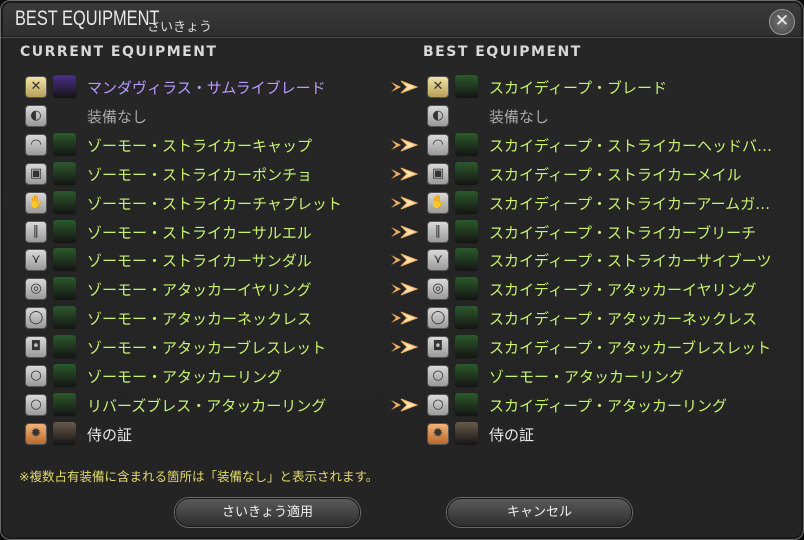 This screenshot has height=540, width=804. Describe the element at coordinates (623, 290) in the screenshot. I see `best-equipment-item-name: スカイディープ・アタッカーイヤリング` at that location.